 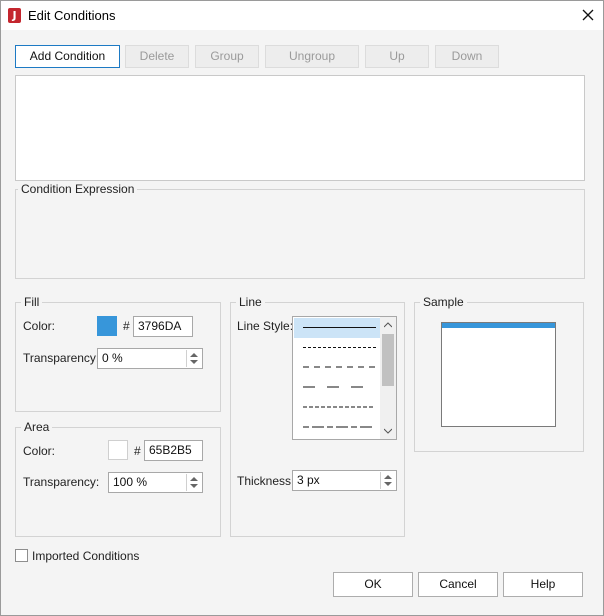 I want to click on imported-conditions-checkbox, so click(x=21, y=555).